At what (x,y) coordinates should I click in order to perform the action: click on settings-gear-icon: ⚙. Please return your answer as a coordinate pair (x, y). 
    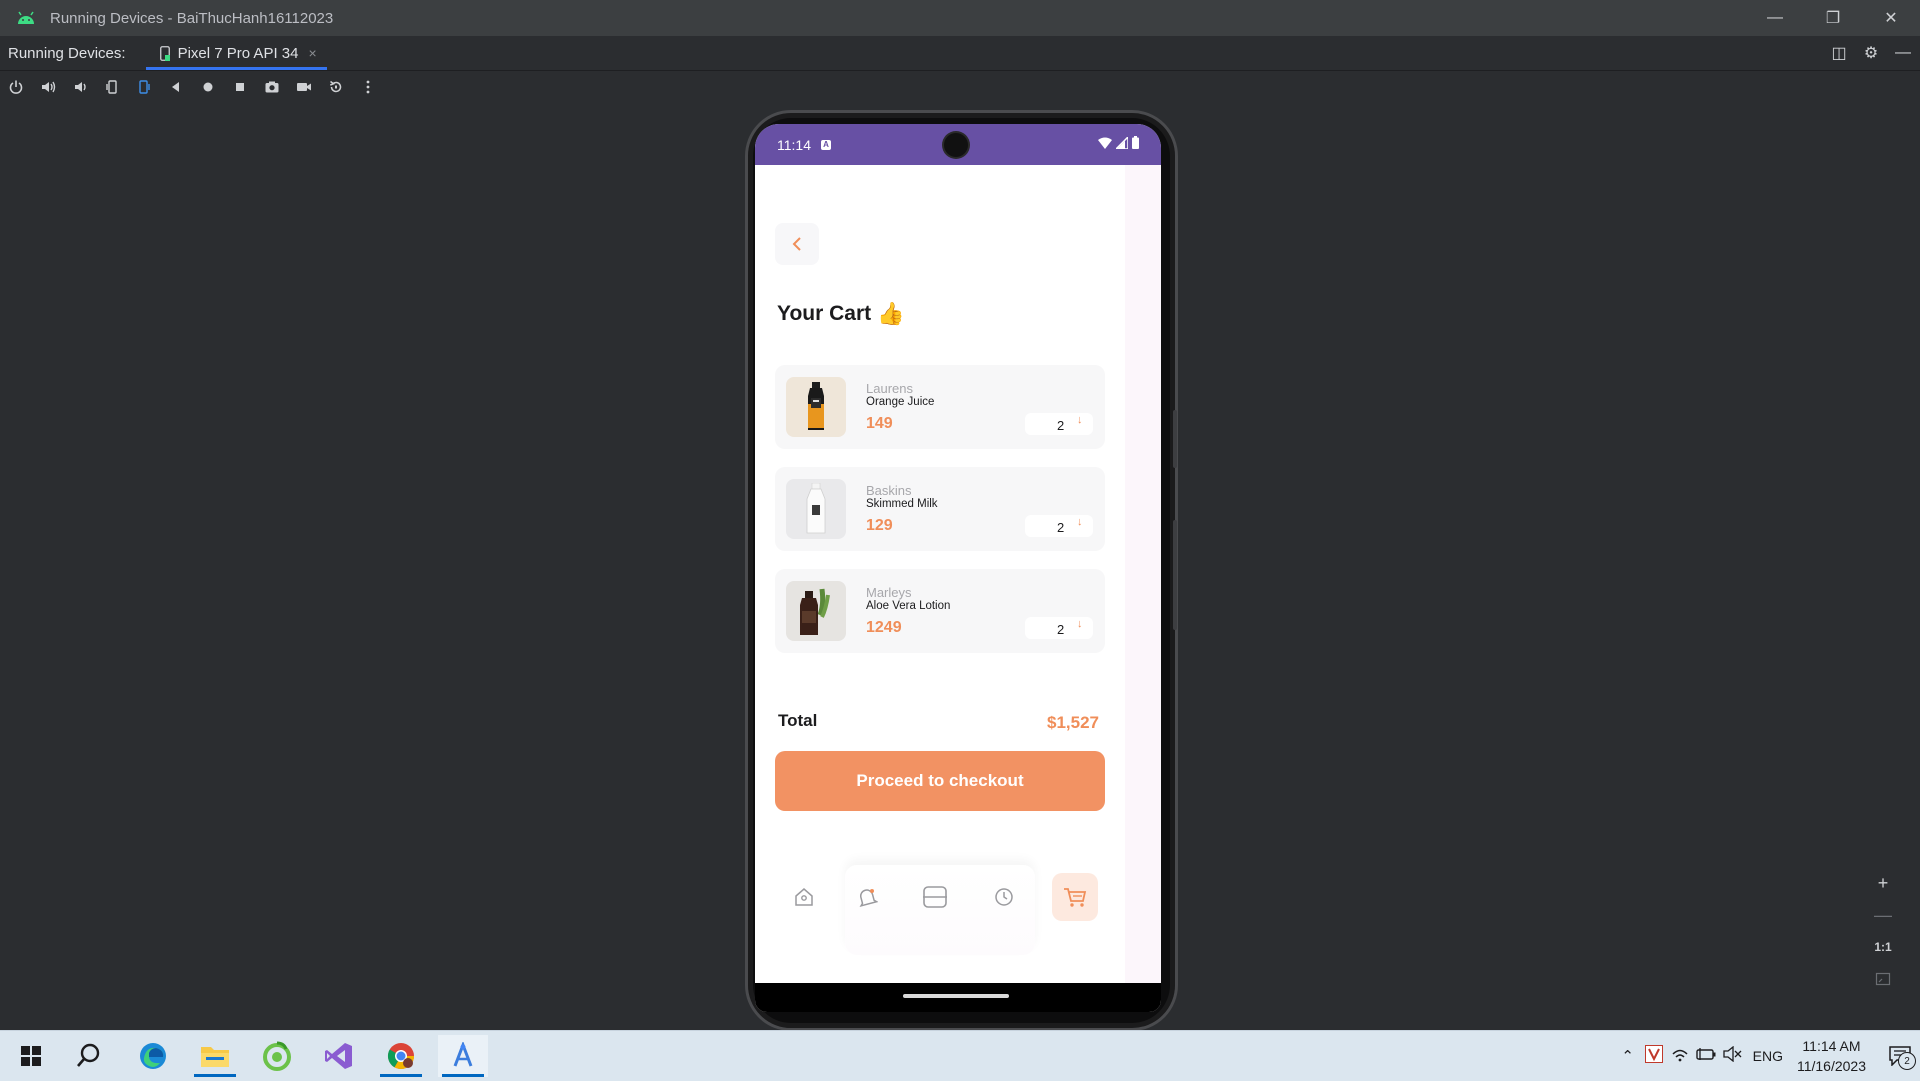
    Looking at the image, I should click on (1871, 53).